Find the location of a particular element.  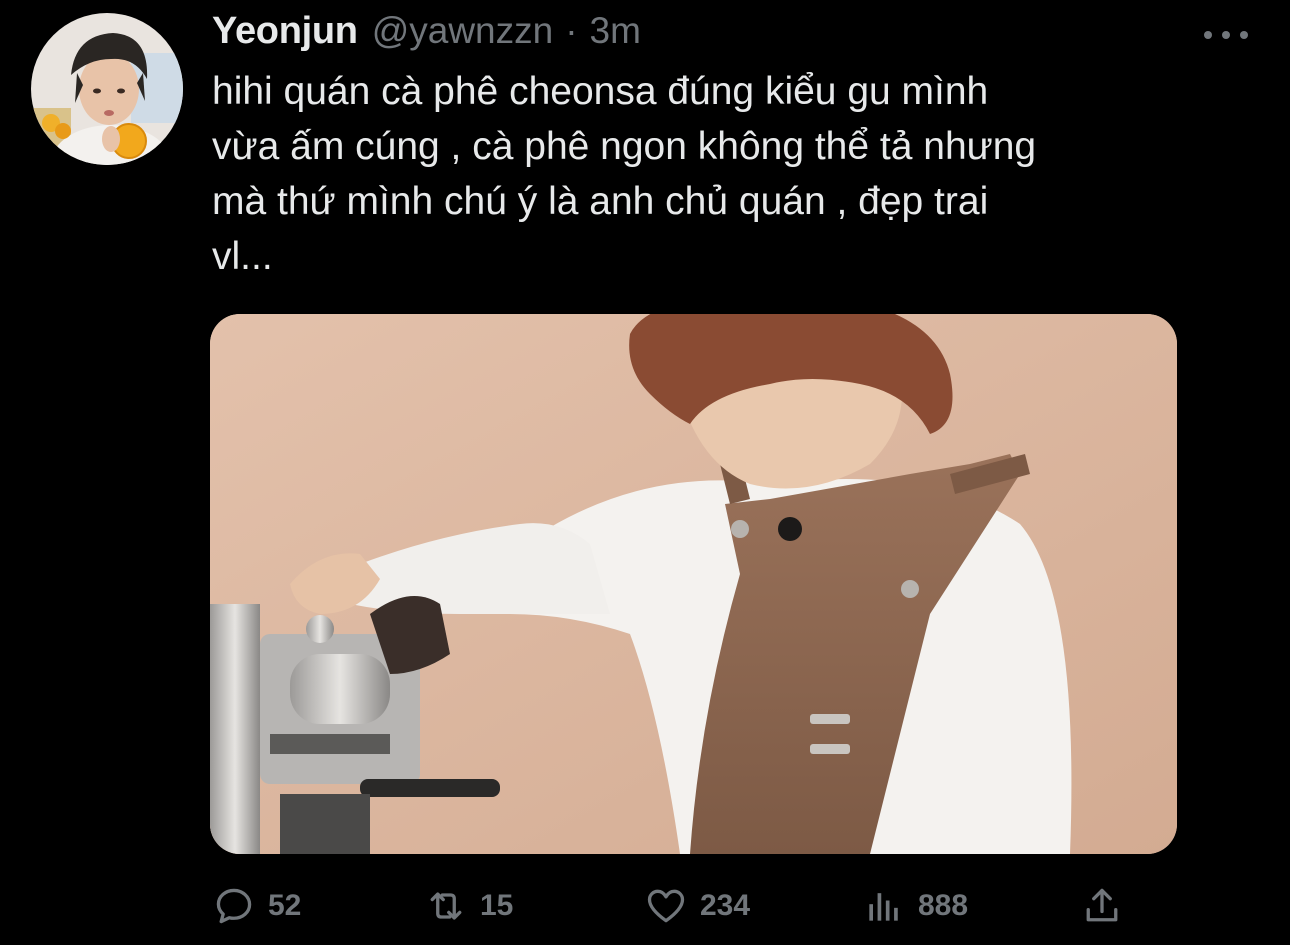

like-button: 234 is located at coordinates (697, 906).